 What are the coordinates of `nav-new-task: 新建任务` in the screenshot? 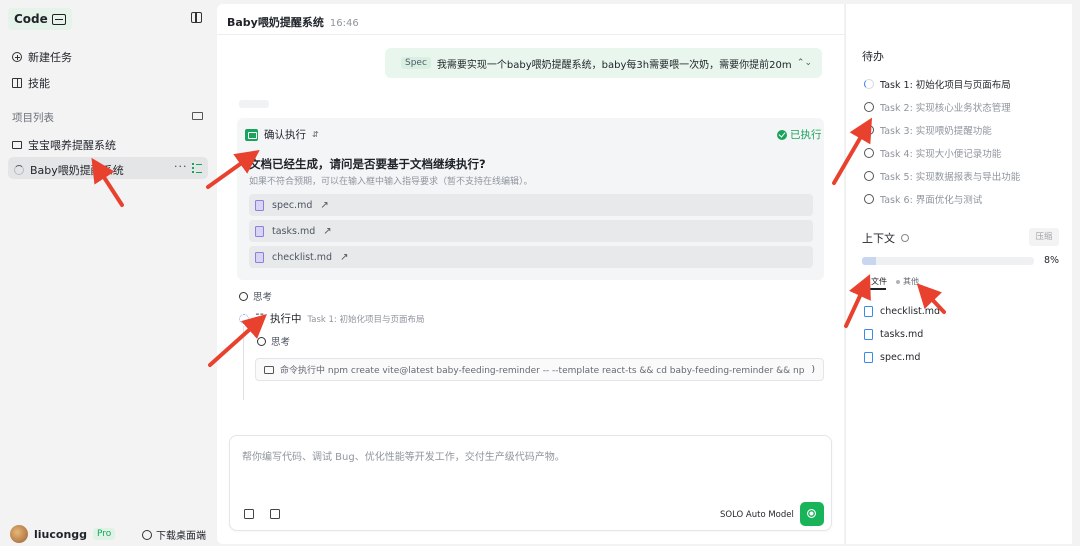 It's located at (42, 57).